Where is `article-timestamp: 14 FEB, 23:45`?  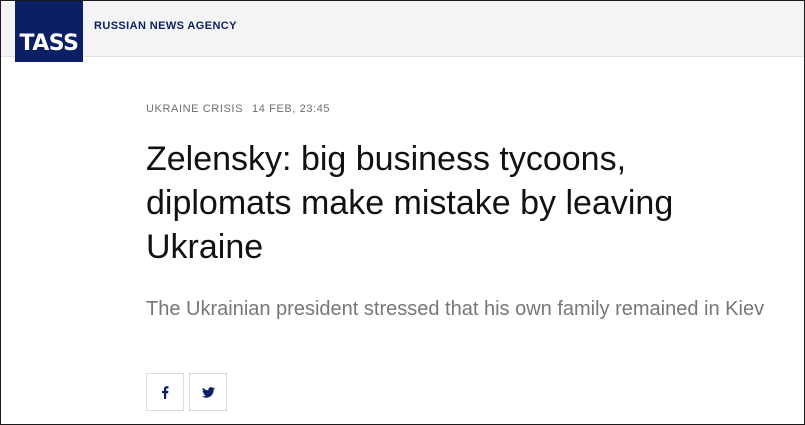 article-timestamp: 14 FEB, 23:45 is located at coordinates (291, 109).